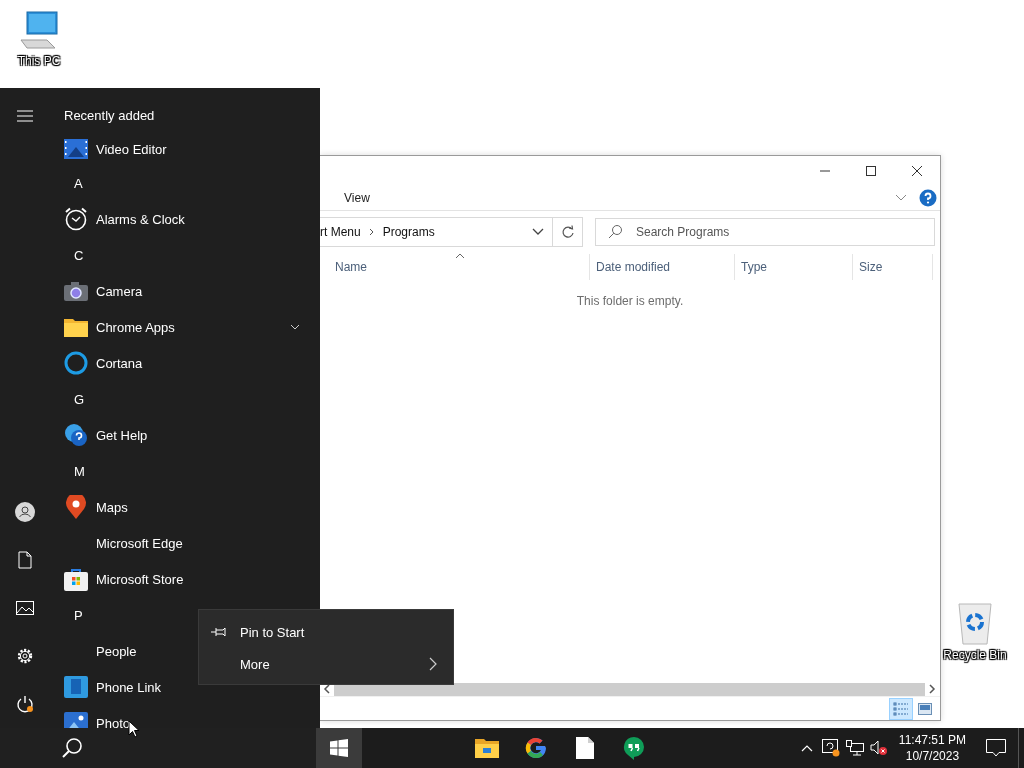 The image size is (1024, 768). Describe the element at coordinates (436, 232) in the screenshot. I see `address-bar: rt Menu Programs` at that location.